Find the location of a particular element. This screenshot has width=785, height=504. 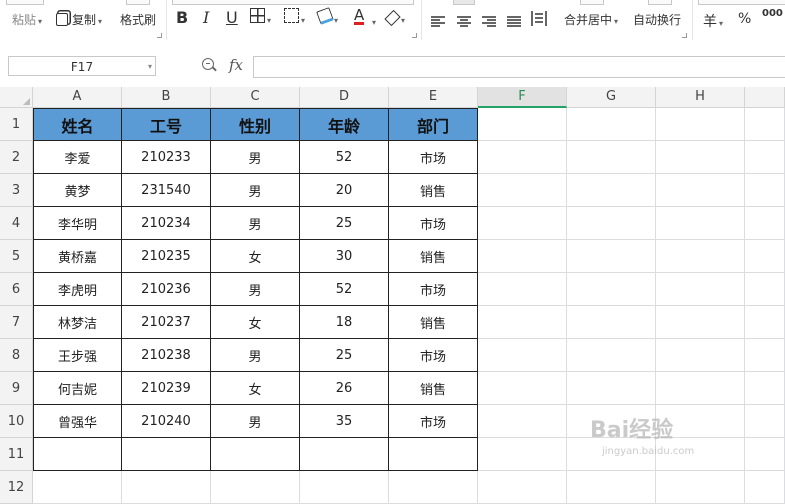

table-cell: 18 is located at coordinates (344, 322).